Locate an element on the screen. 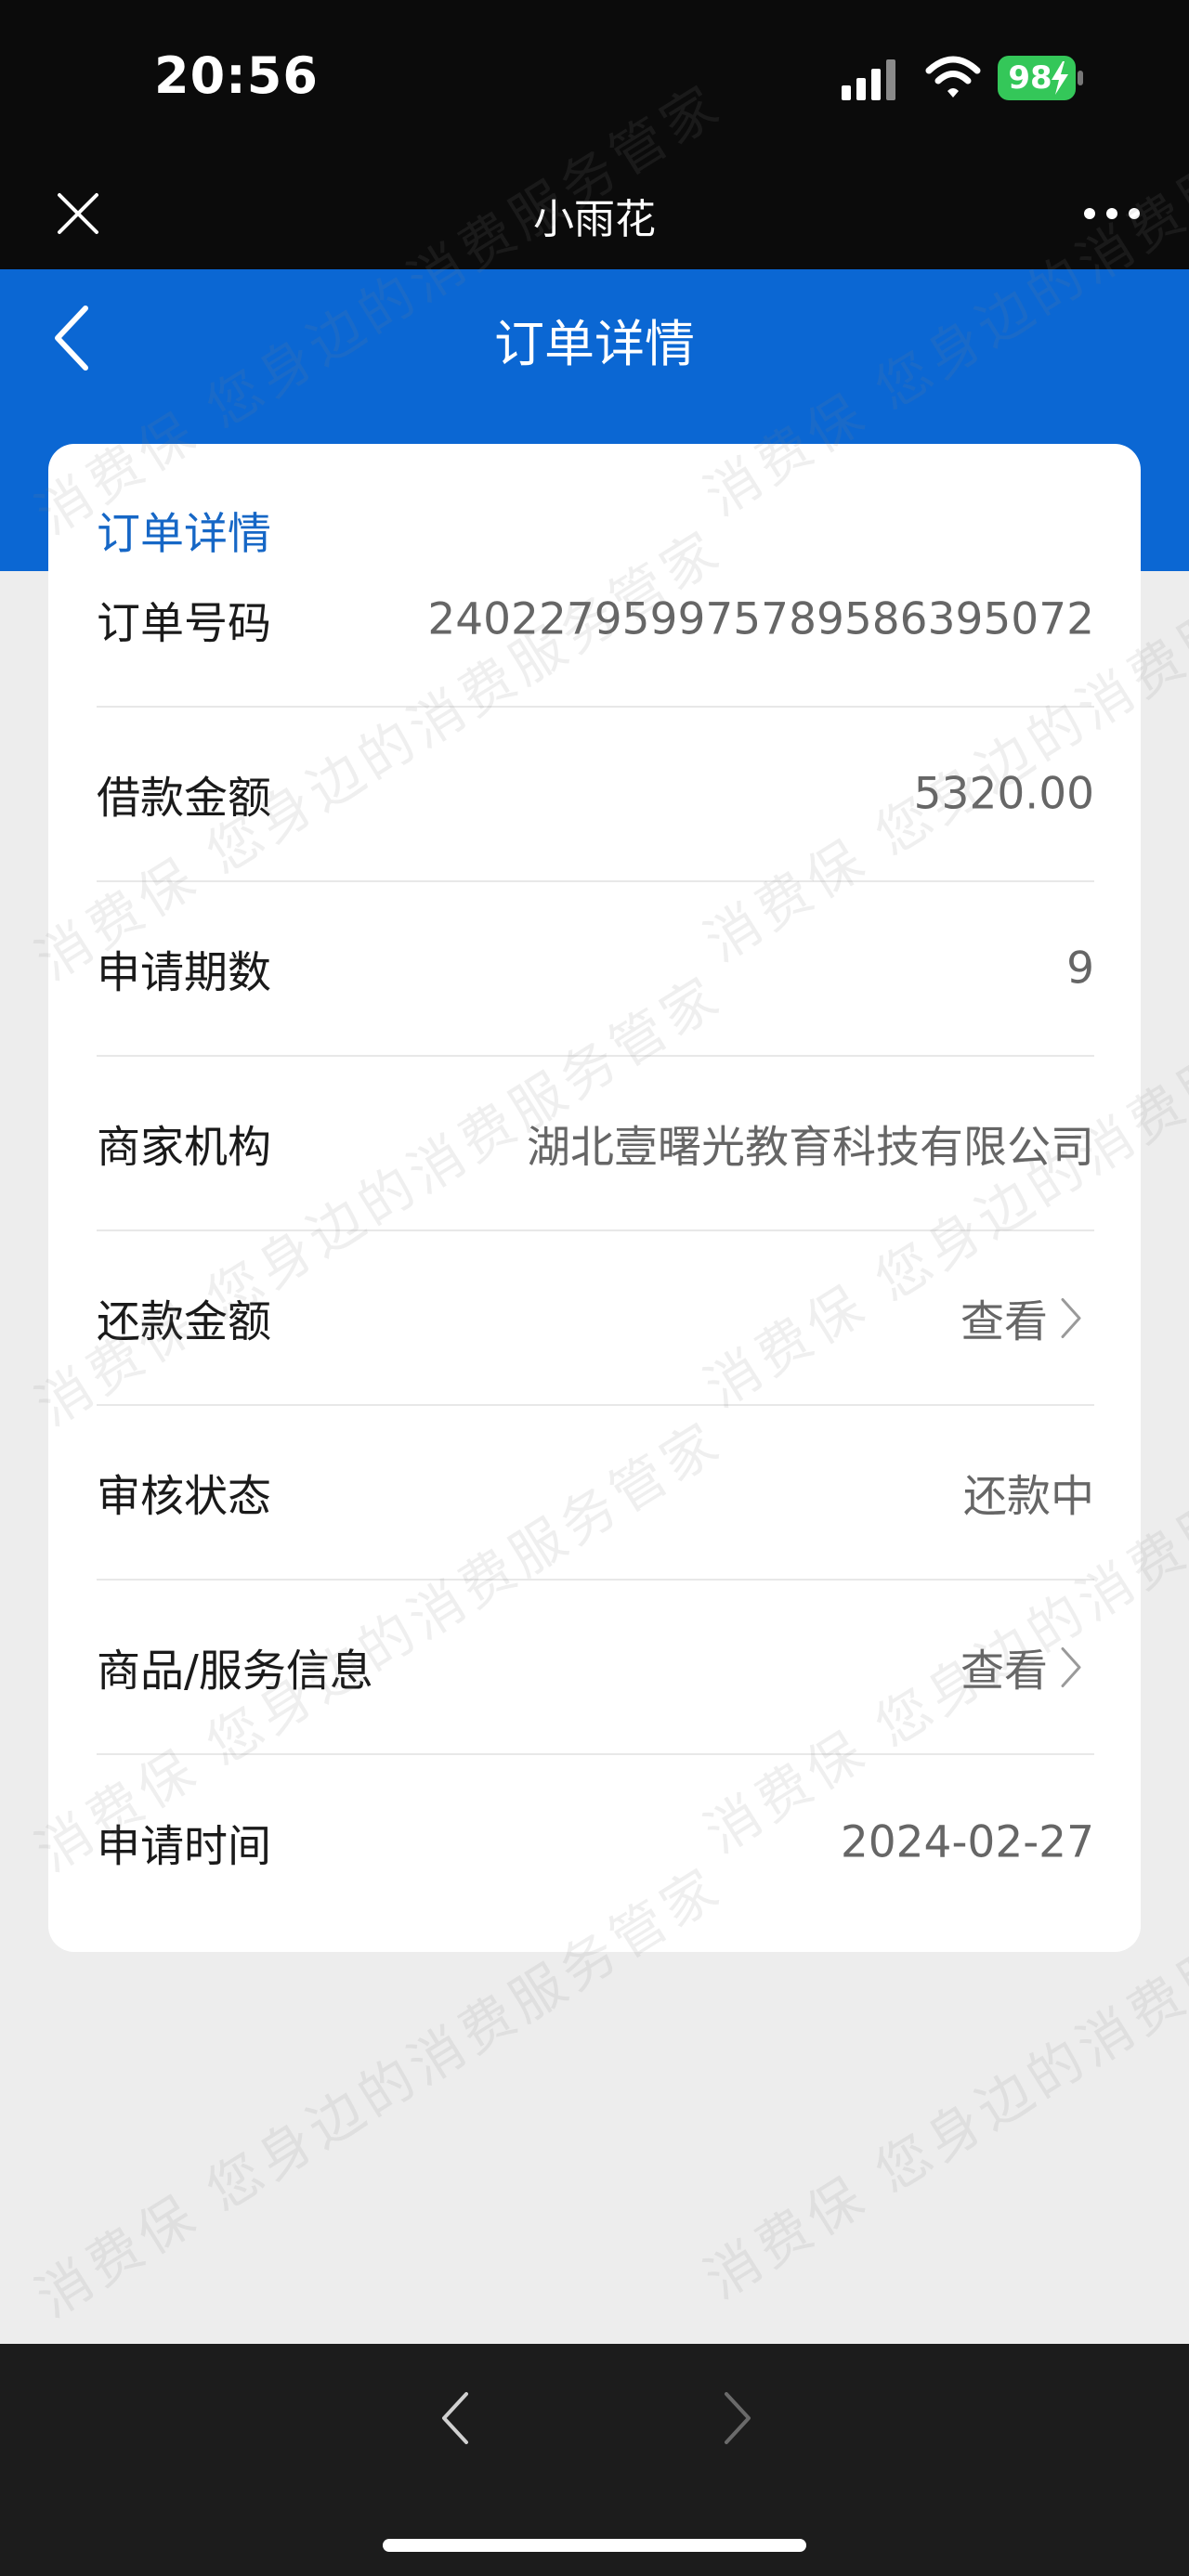  row-label: 审核状态 is located at coordinates (184, 1497).